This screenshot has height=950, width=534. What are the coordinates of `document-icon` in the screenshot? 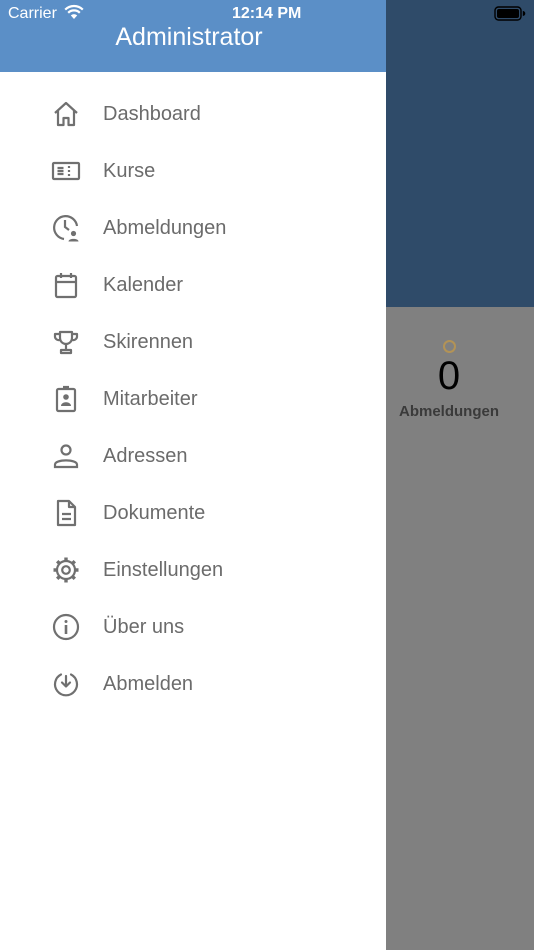 It's located at (66, 513).